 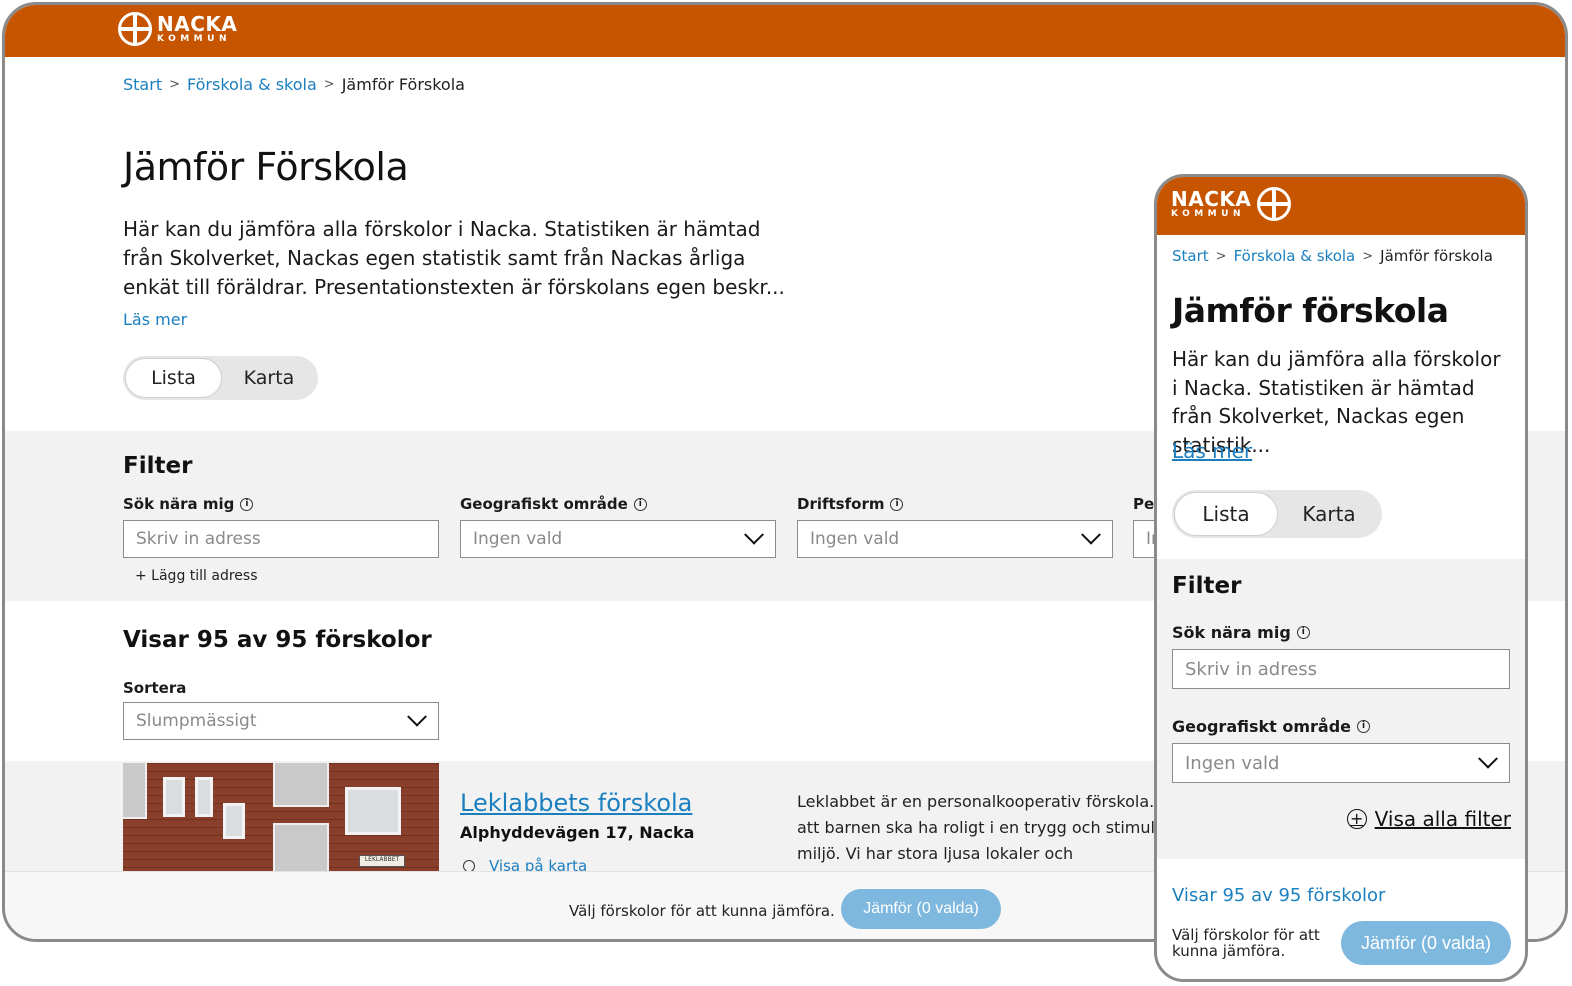 What do you see at coordinates (196, 721) in the screenshot?
I see `sort-select-value: Slumpmässigt` at bounding box center [196, 721].